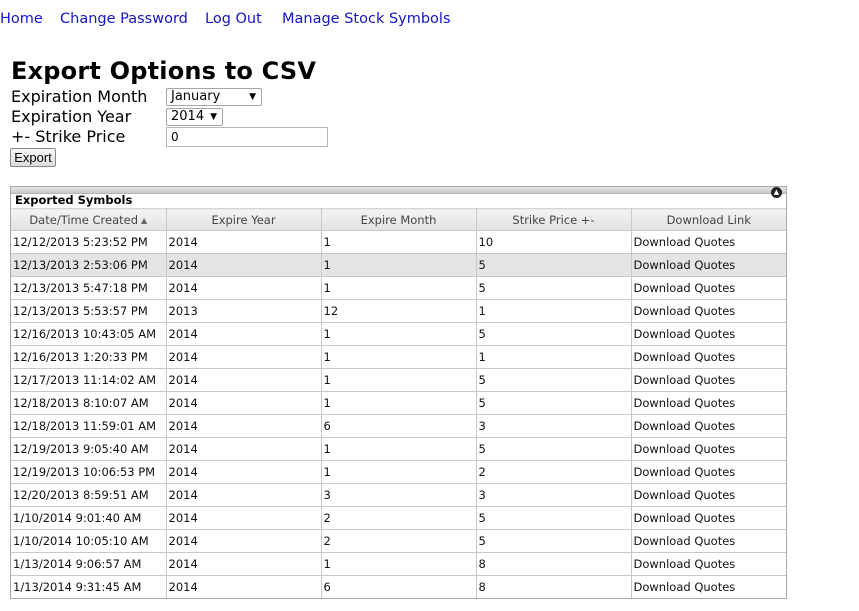  Describe the element at coordinates (68, 136) in the screenshot. I see `strike-price-label: +- Strike Price` at that location.